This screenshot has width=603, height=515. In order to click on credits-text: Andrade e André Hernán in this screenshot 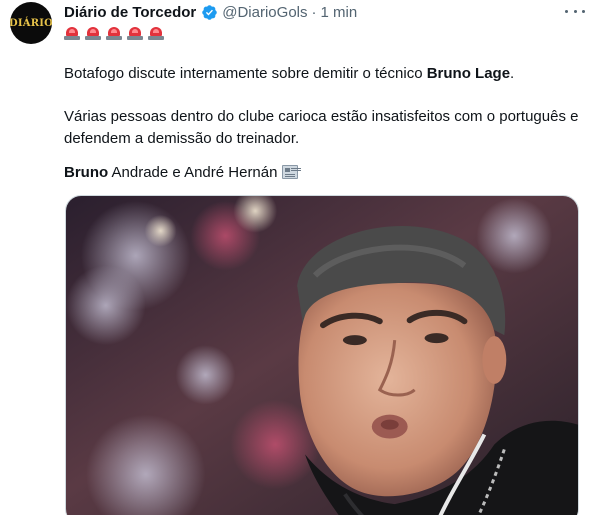, I will do `click(193, 172)`.